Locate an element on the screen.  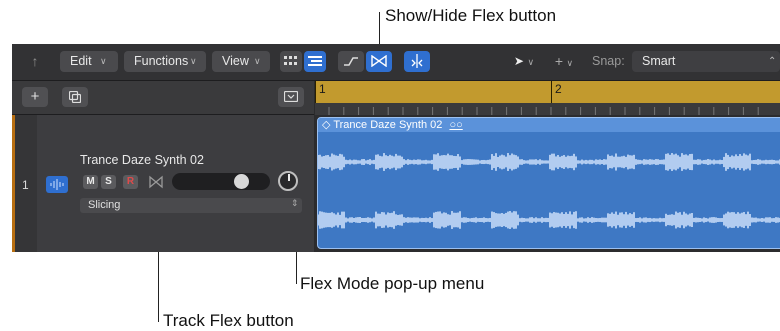
add-track-button: + is located at coordinates (35, 97).